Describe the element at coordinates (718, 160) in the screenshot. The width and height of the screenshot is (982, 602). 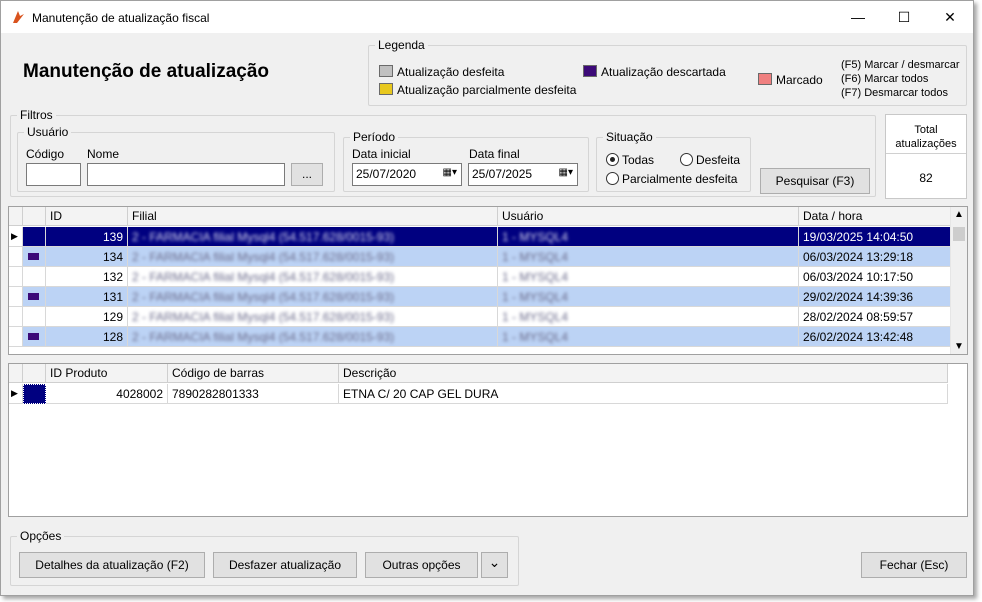
I see `radio-desfeita-label: Desfeita` at that location.